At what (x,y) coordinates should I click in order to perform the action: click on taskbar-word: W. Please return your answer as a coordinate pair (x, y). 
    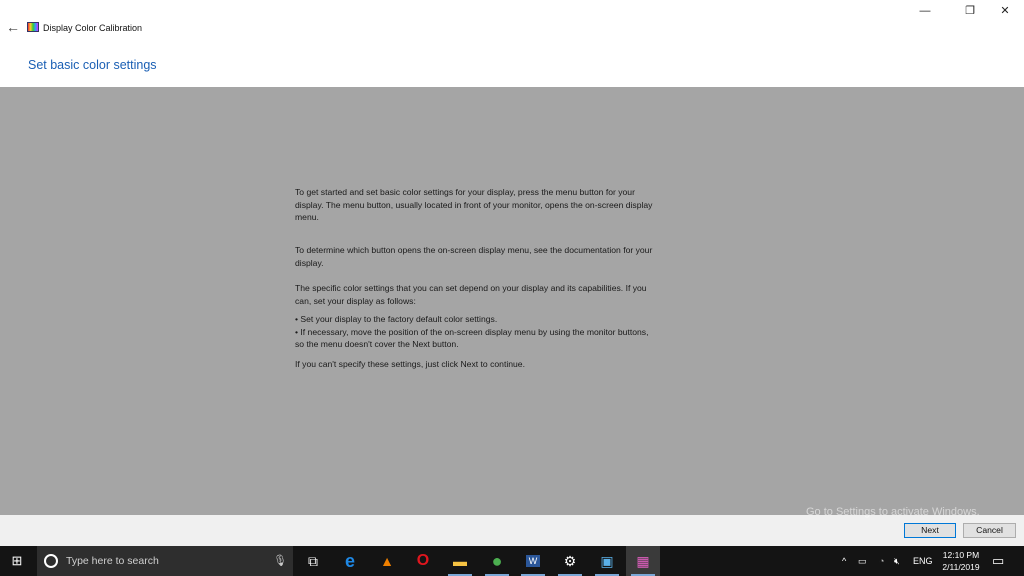
    Looking at the image, I should click on (533, 561).